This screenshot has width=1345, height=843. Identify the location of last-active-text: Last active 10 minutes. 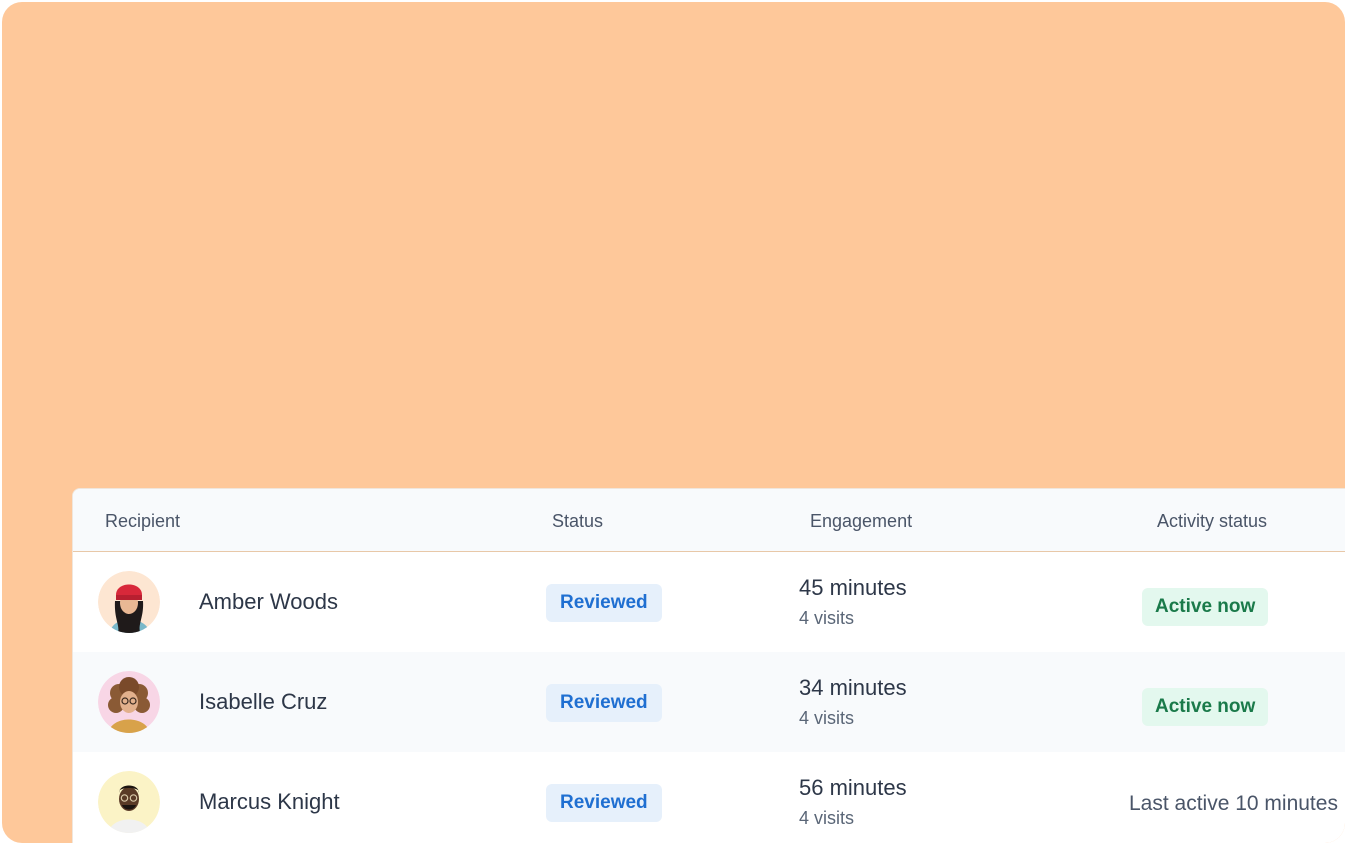
(1233, 803).